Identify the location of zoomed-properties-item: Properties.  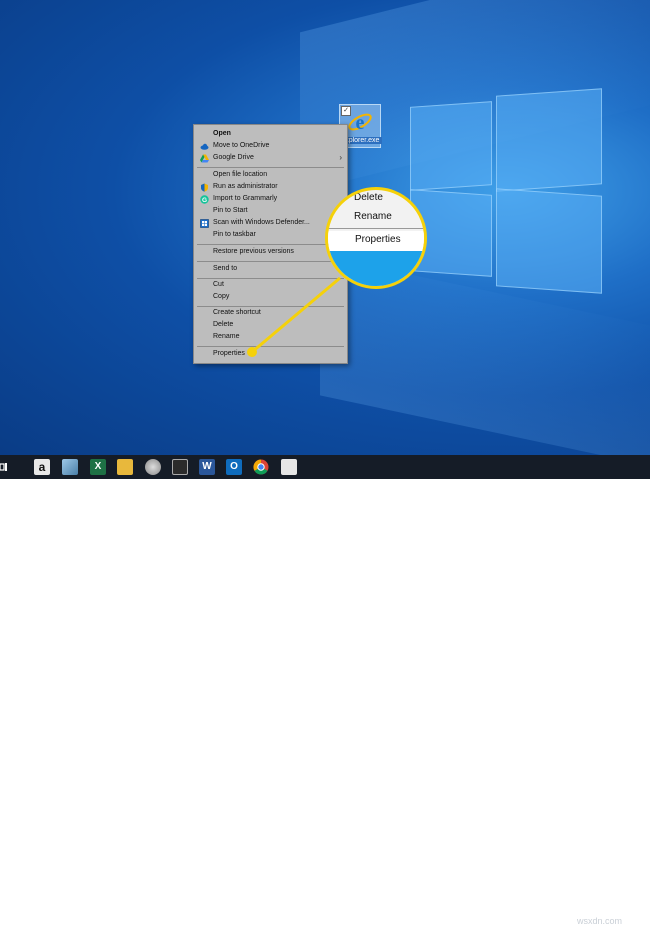
(376, 241).